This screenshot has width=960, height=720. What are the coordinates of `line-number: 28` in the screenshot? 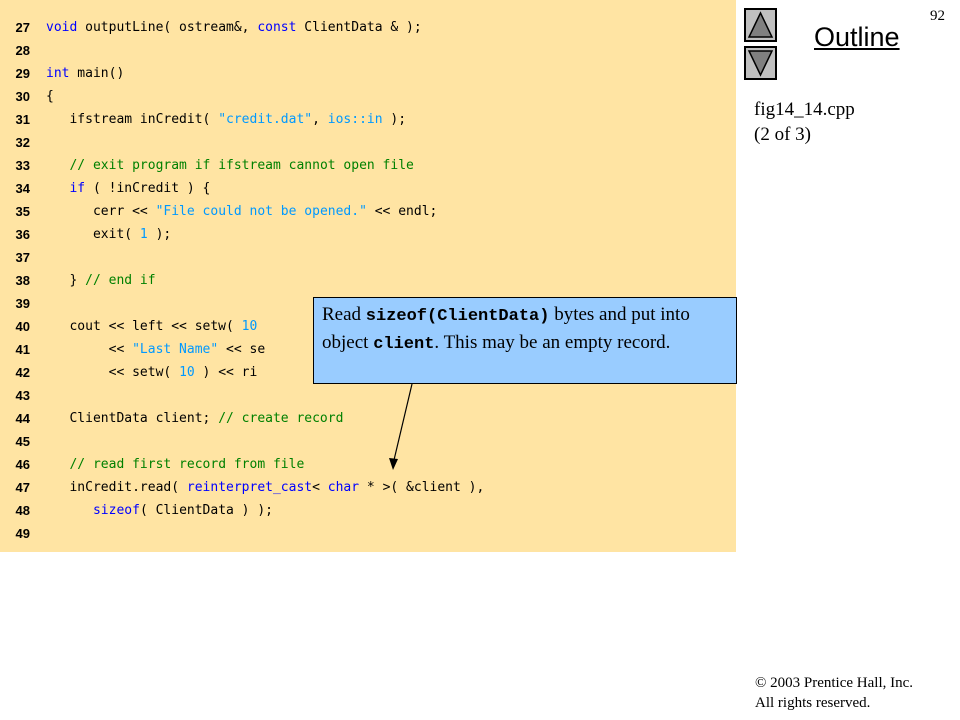 It's located at (22, 50).